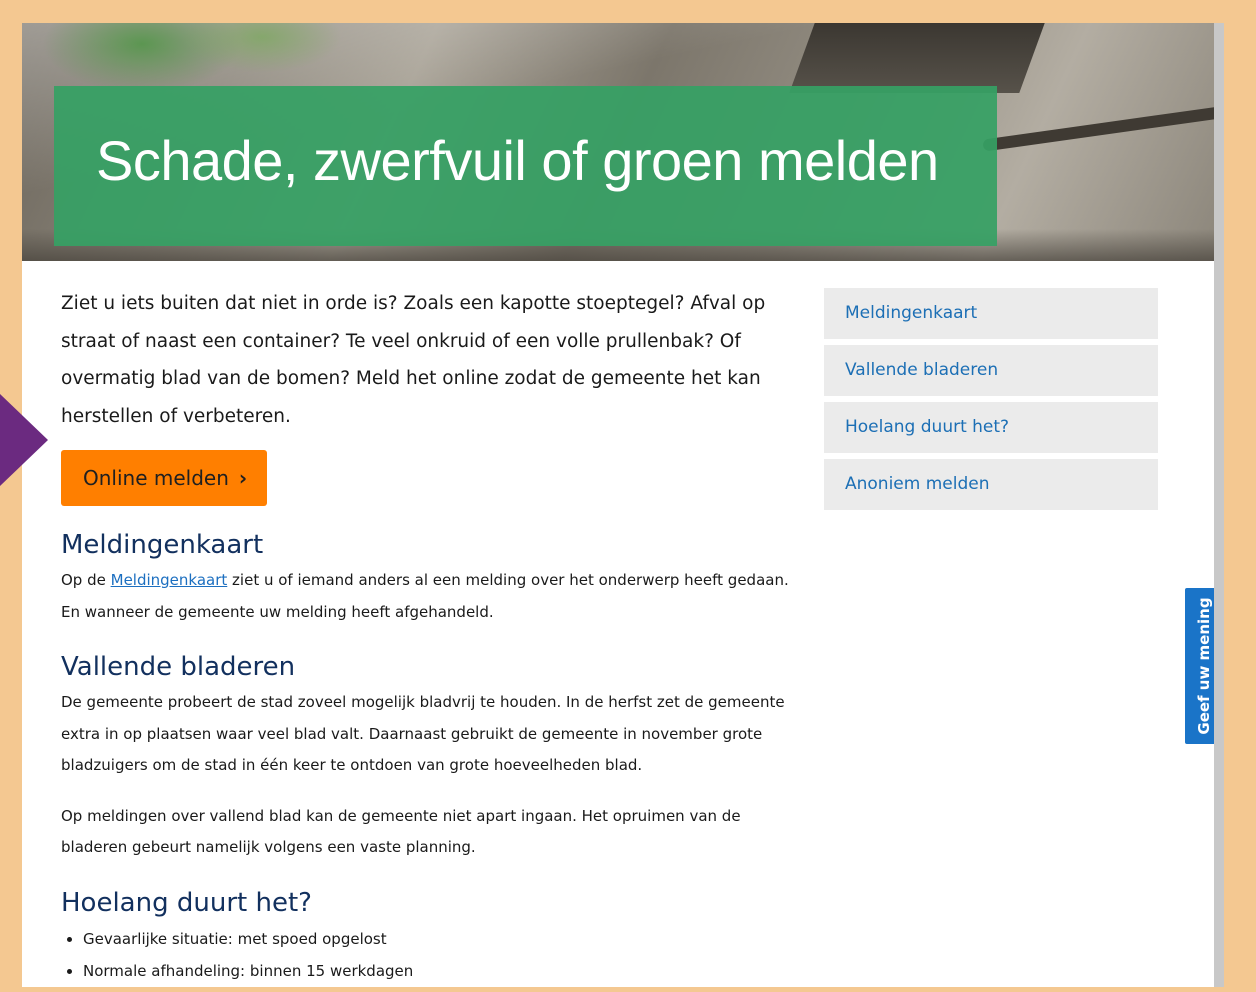  What do you see at coordinates (178, 667) in the screenshot?
I see `heading-vallende-bladeren: Vallende bladeren` at bounding box center [178, 667].